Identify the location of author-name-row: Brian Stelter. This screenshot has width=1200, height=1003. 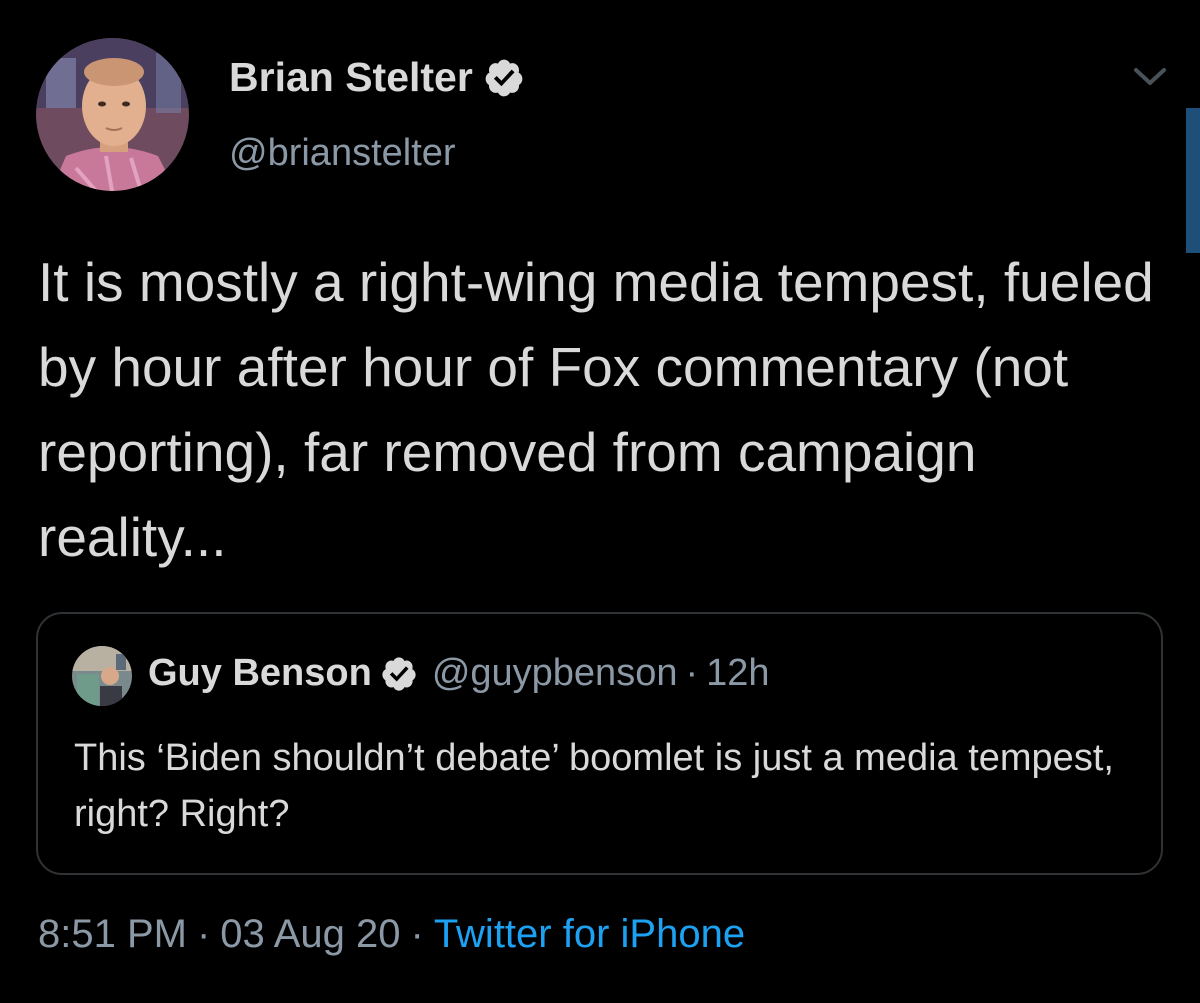
(377, 77).